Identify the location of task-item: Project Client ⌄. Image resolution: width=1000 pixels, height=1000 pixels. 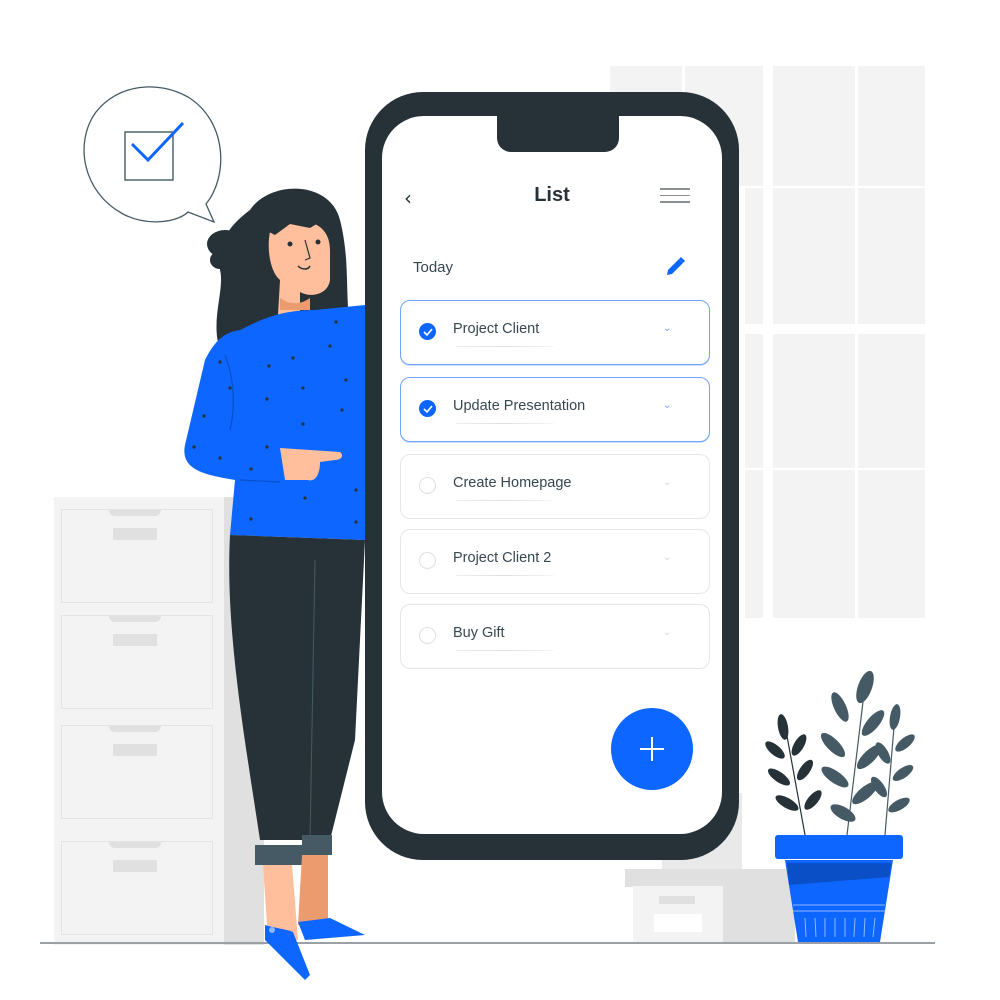
(555, 332).